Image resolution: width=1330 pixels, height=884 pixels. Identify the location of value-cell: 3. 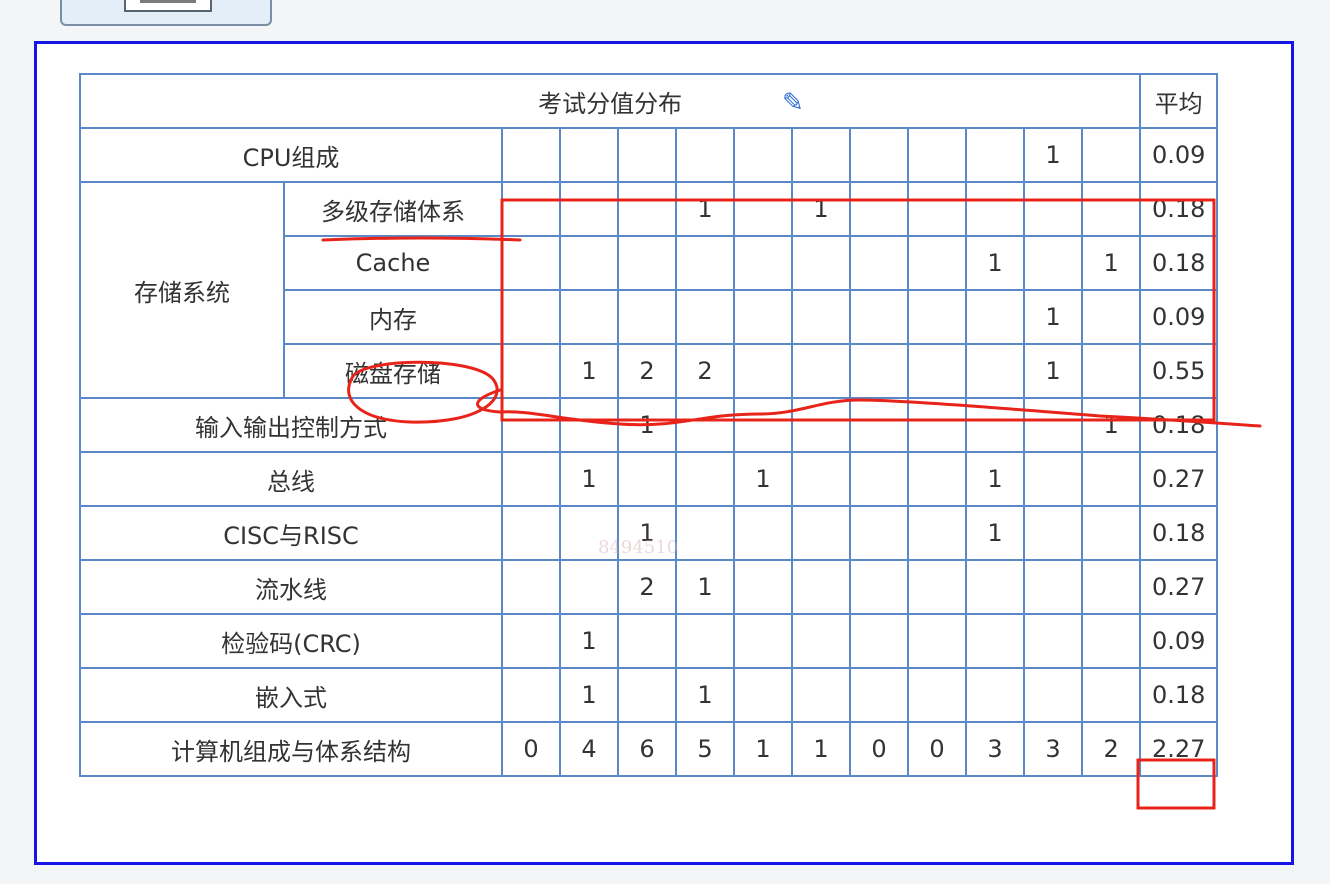
(995, 749).